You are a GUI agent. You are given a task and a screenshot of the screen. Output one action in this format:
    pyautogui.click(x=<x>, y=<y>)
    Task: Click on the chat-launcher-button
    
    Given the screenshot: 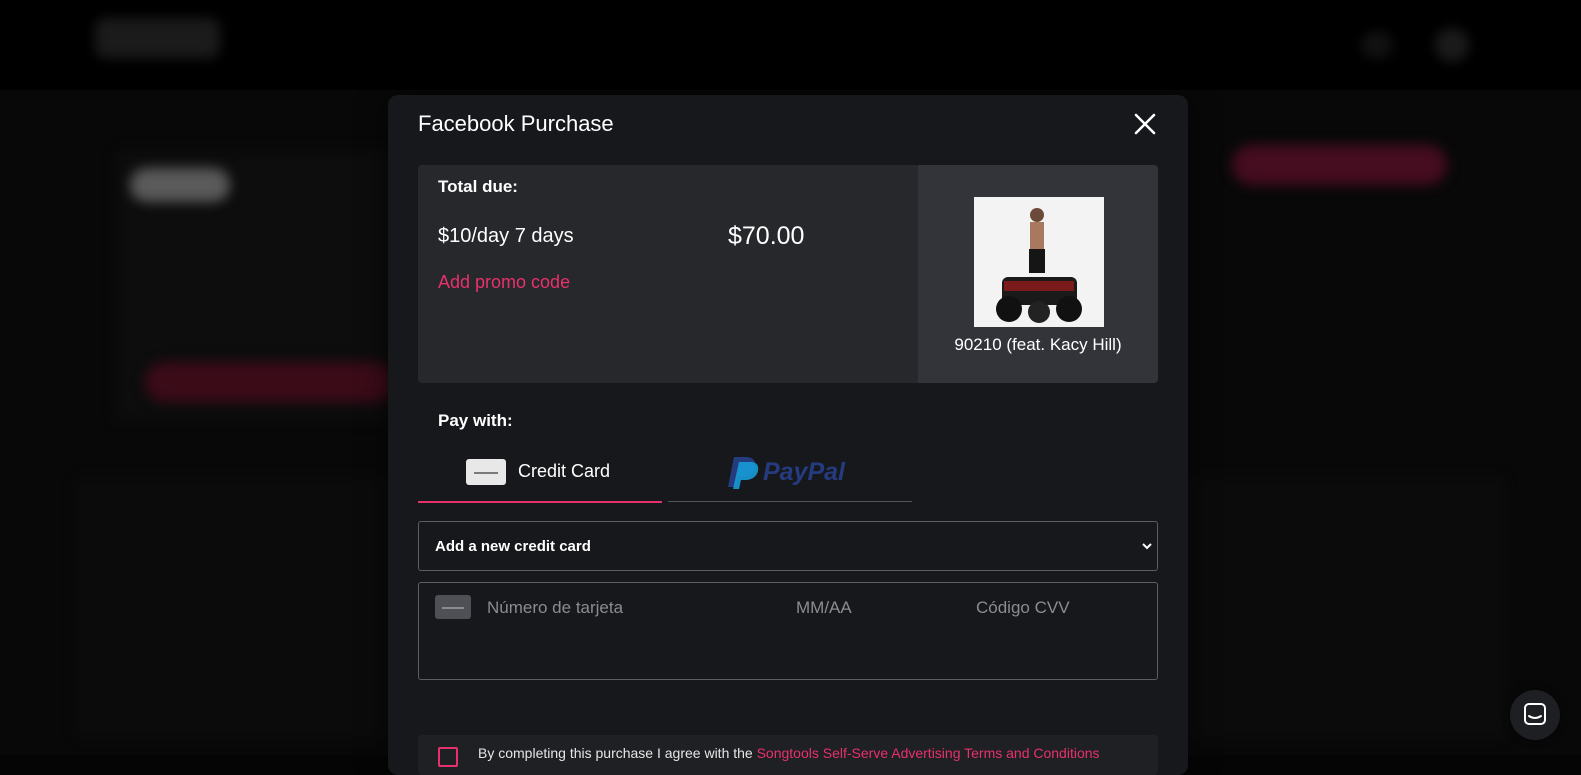 What is the action you would take?
    pyautogui.click(x=1535, y=715)
    